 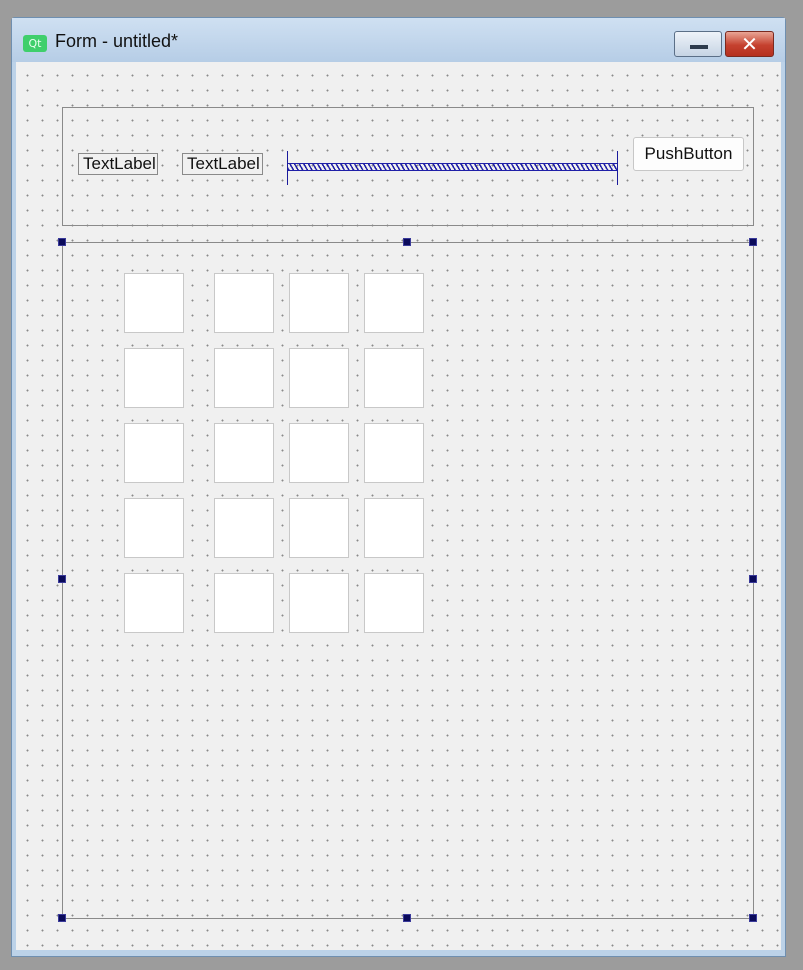 I want to click on resize-handle-middle-left, so click(x=62, y=579).